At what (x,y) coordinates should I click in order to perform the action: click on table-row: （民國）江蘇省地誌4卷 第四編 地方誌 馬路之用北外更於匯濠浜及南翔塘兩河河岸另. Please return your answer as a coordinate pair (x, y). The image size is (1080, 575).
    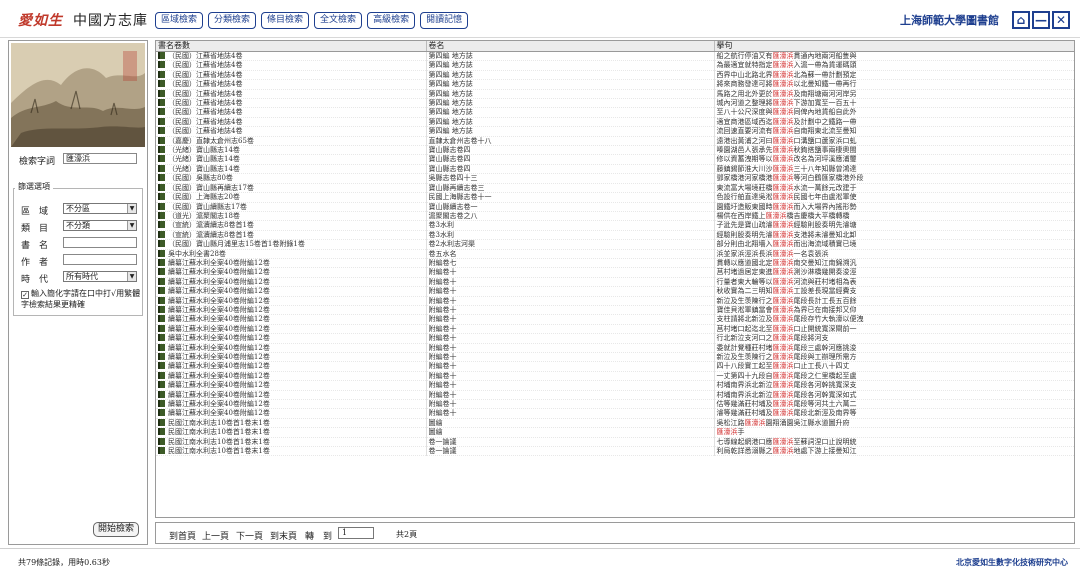
    Looking at the image, I should click on (615, 94).